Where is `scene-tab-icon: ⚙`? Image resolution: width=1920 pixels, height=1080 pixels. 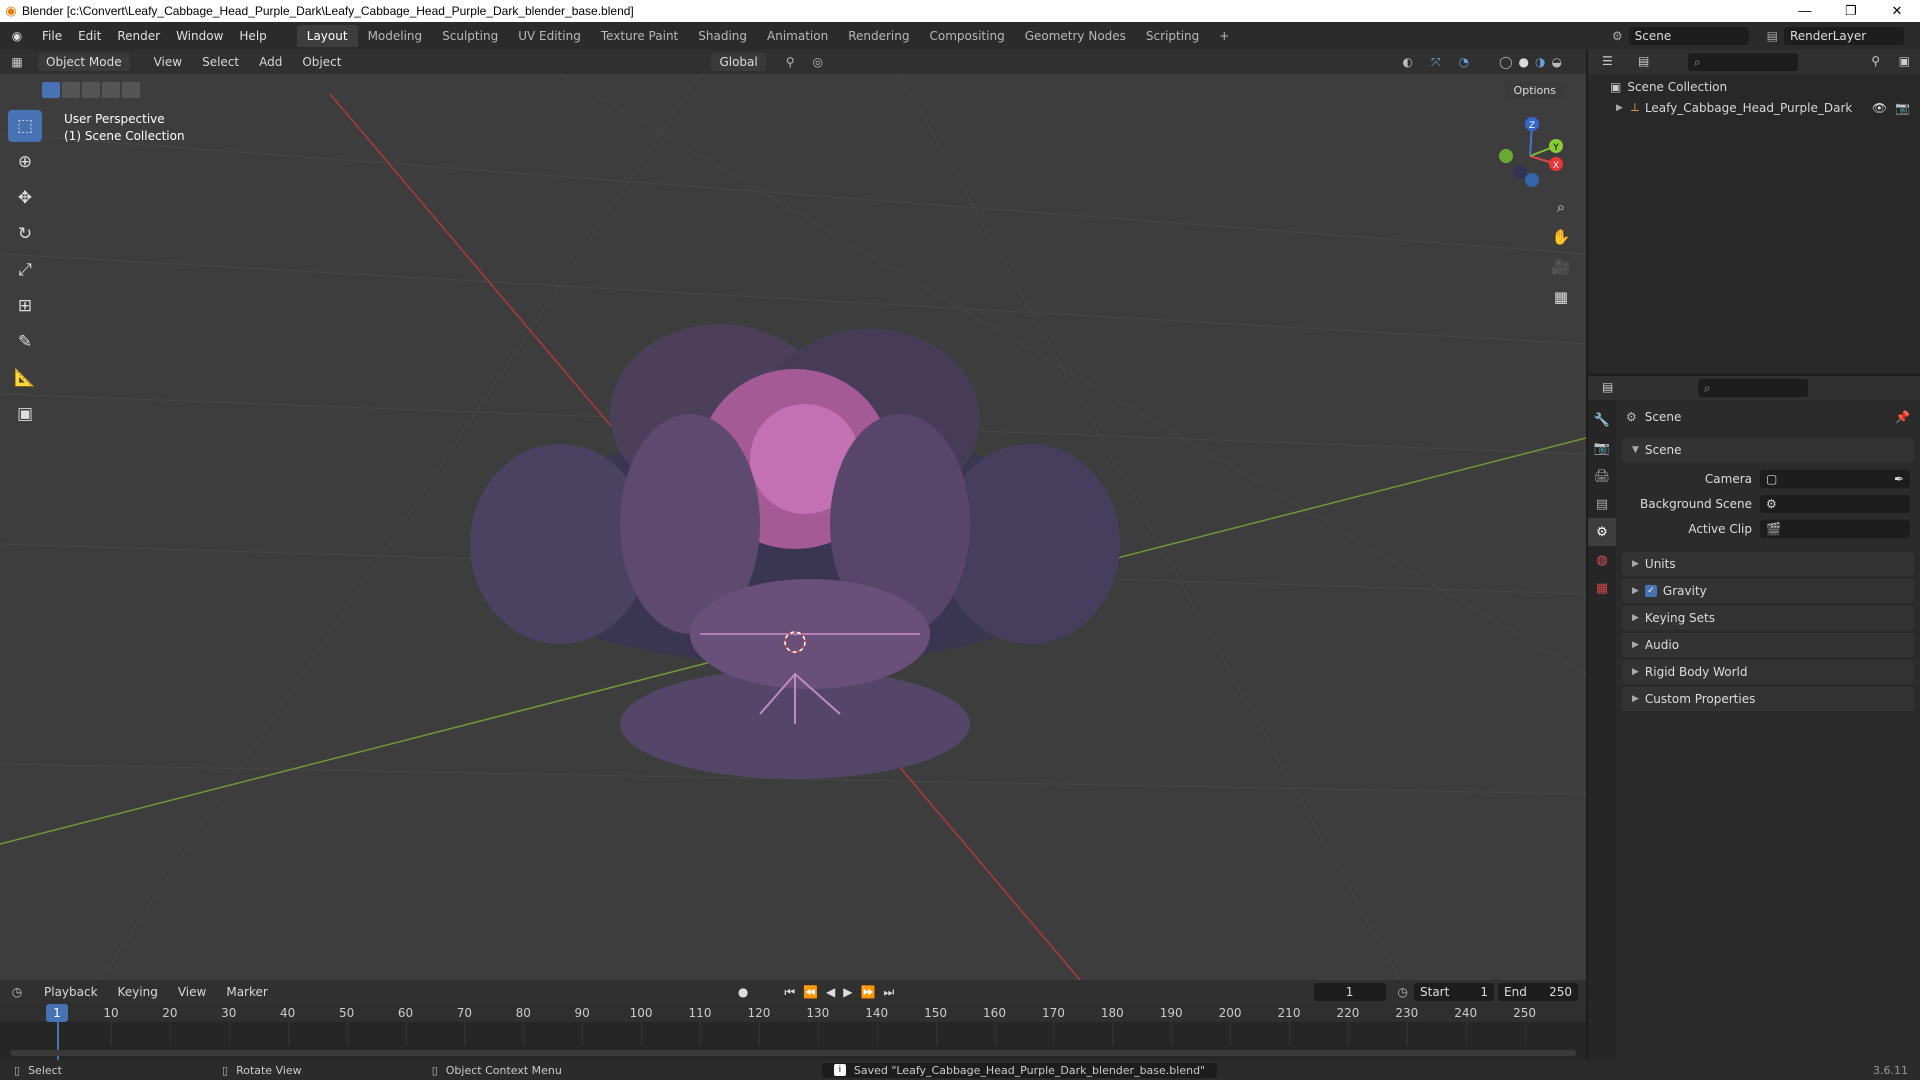 scene-tab-icon: ⚙ is located at coordinates (1602, 532).